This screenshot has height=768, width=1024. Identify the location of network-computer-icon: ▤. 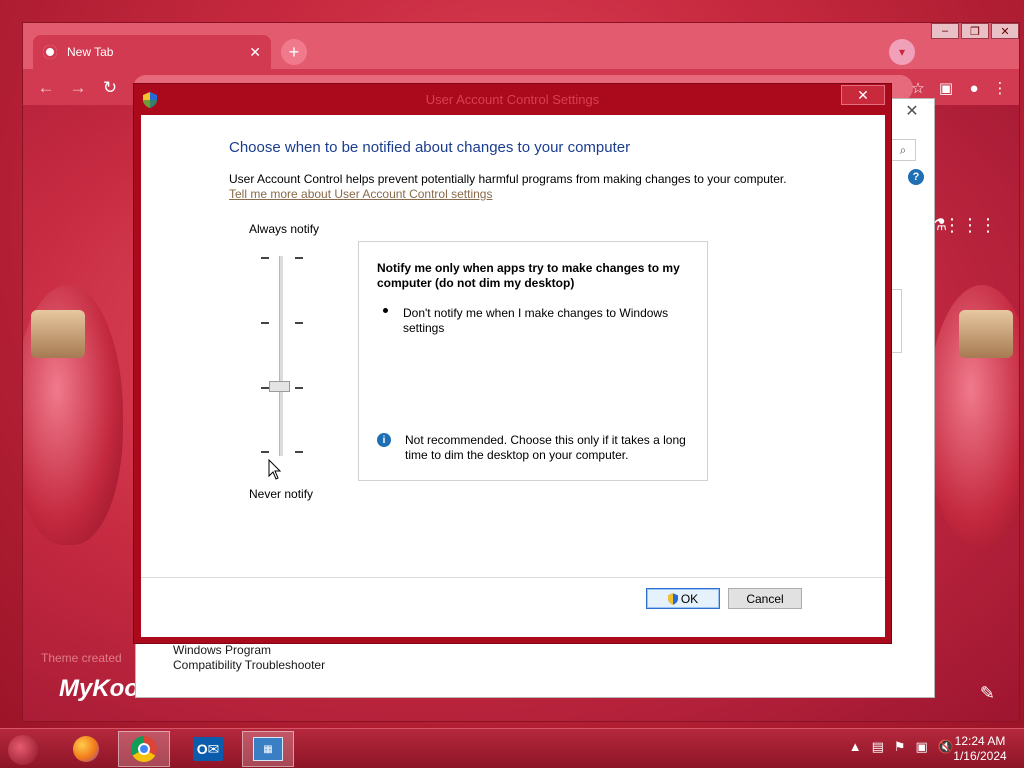
(878, 747).